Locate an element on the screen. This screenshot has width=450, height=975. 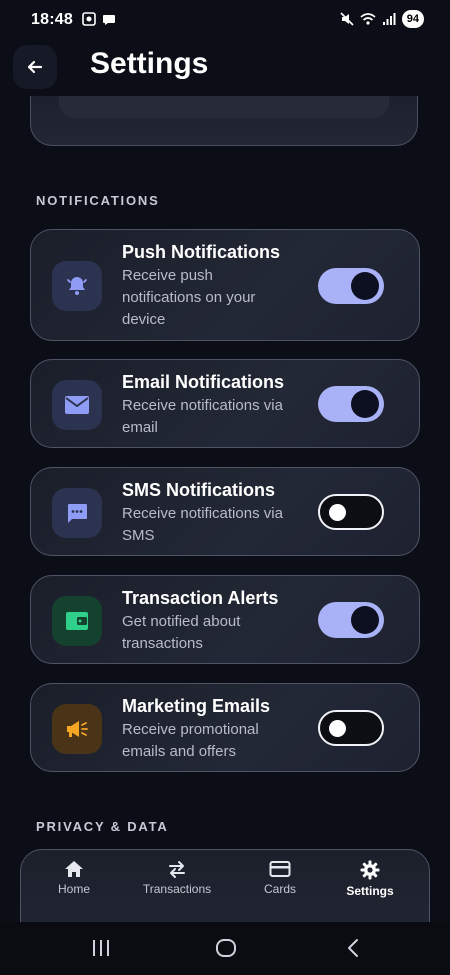
status-bar: 18:48 94 is located at coordinates (225, 20).